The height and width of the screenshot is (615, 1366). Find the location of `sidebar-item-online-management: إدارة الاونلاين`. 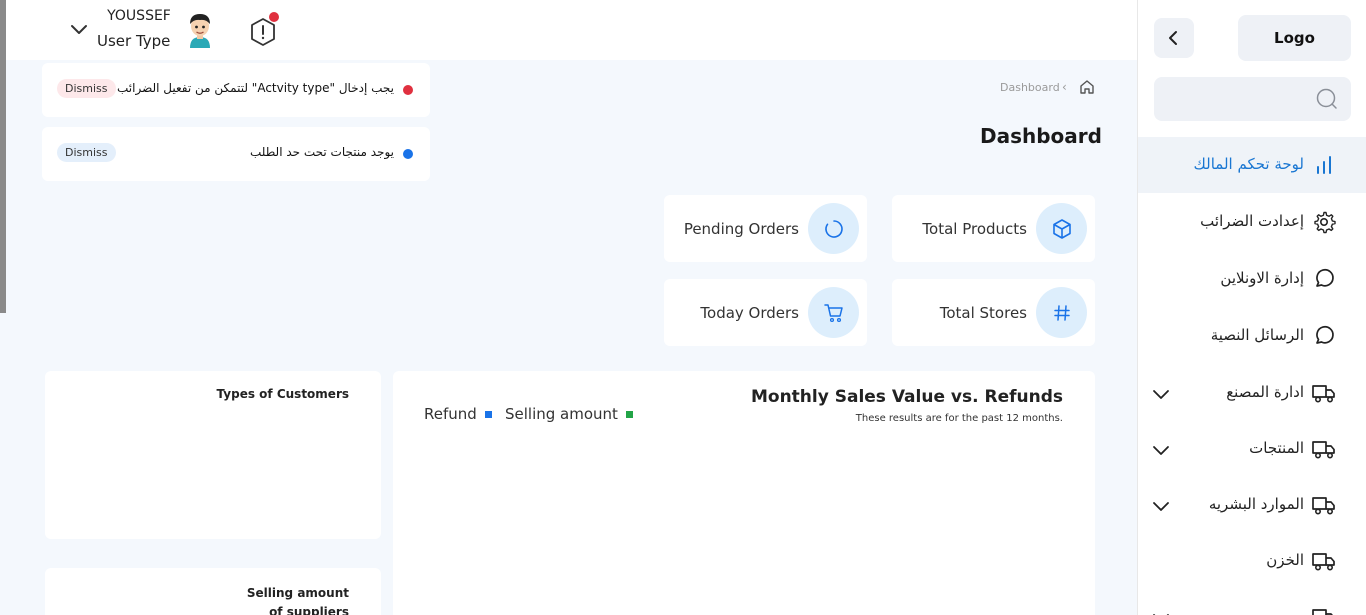

sidebar-item-online-management: إدارة الاونلاين is located at coordinates (1252, 279).